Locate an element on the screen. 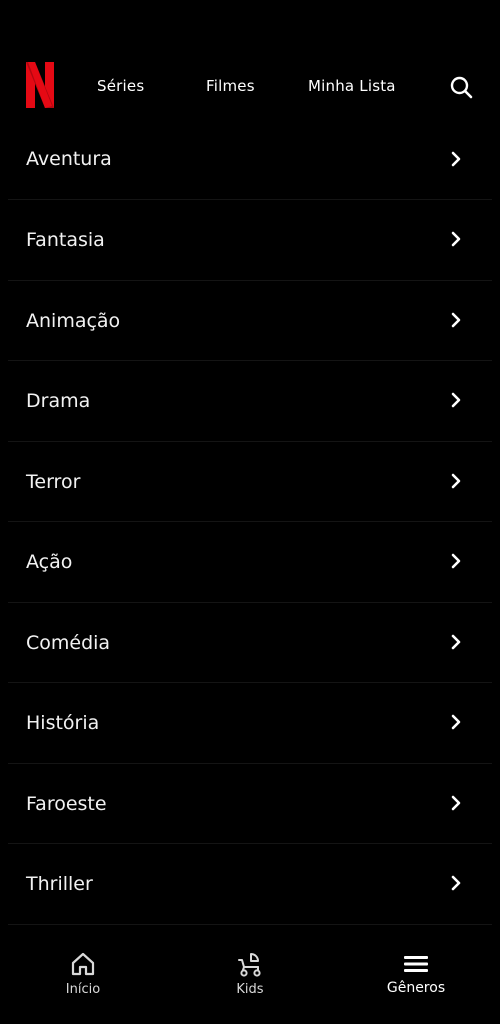 The image size is (500, 1024). genre-item-drama: Drama is located at coordinates (250, 401).